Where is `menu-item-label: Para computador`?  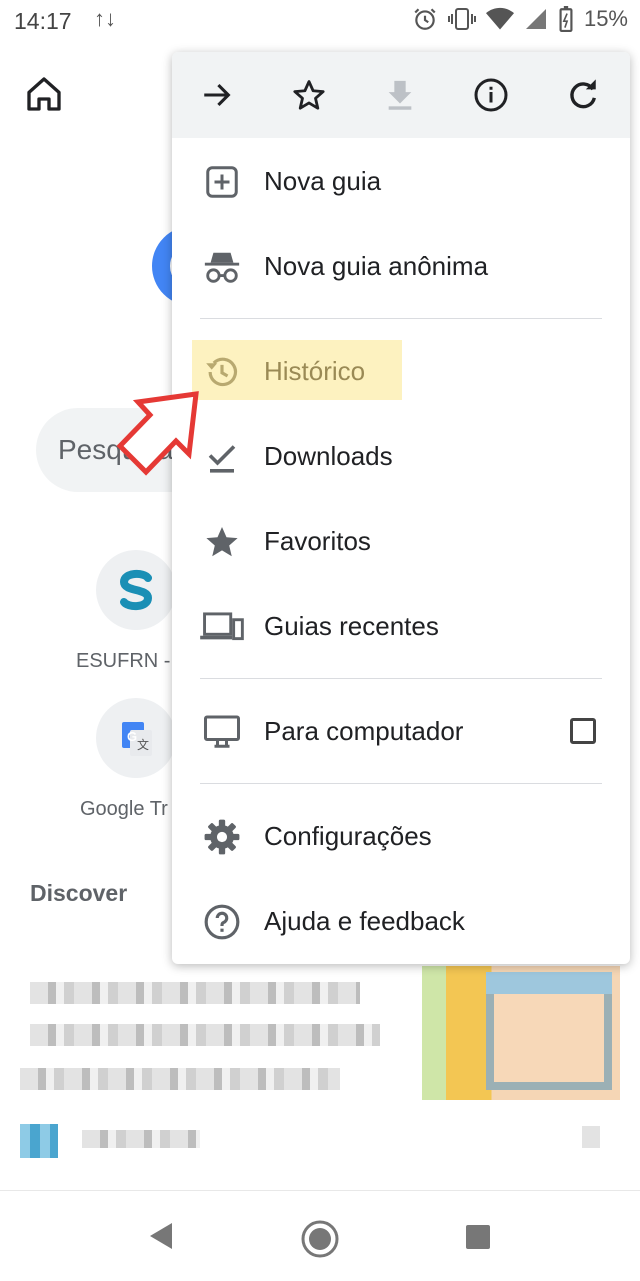
menu-item-label: Para computador is located at coordinates (364, 731).